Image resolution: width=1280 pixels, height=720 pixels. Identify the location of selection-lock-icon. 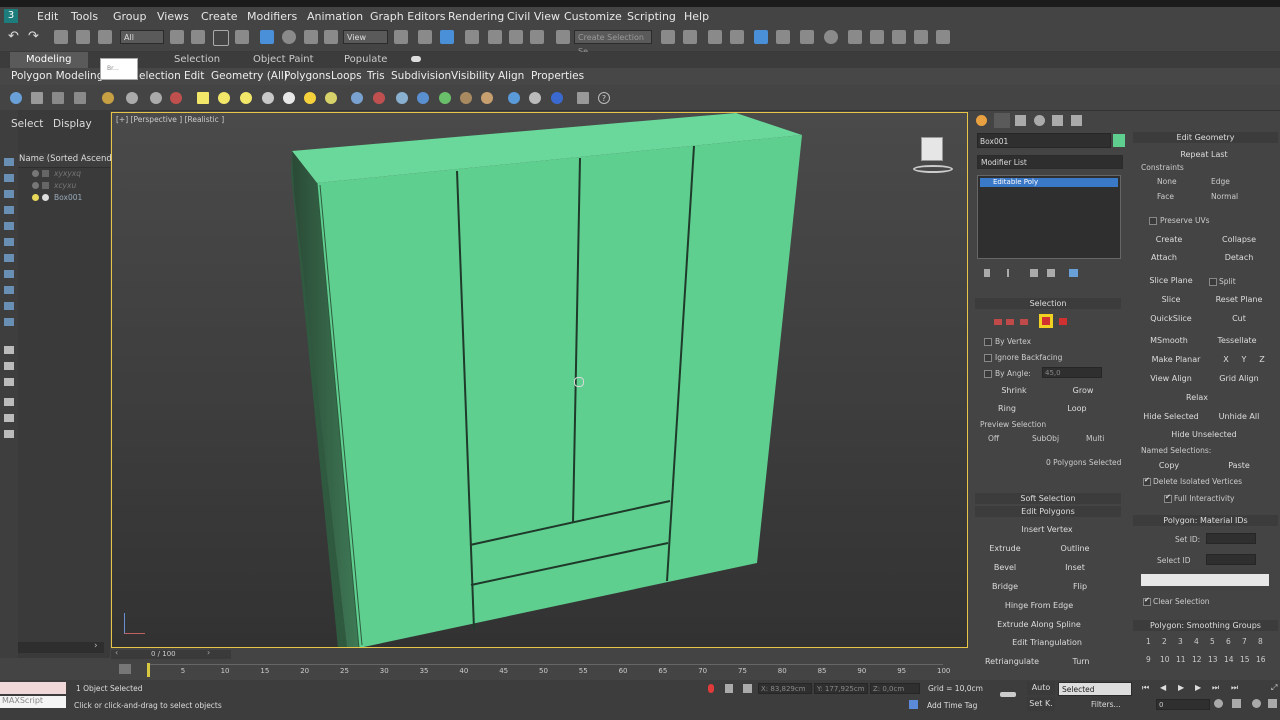
(729, 688).